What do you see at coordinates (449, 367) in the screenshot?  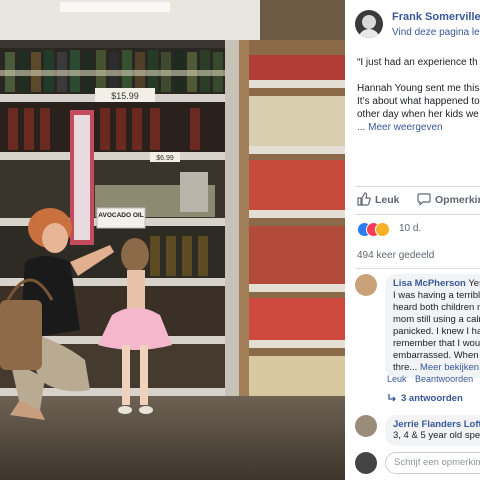 I see `see-more-link: Meer bekijken` at bounding box center [449, 367].